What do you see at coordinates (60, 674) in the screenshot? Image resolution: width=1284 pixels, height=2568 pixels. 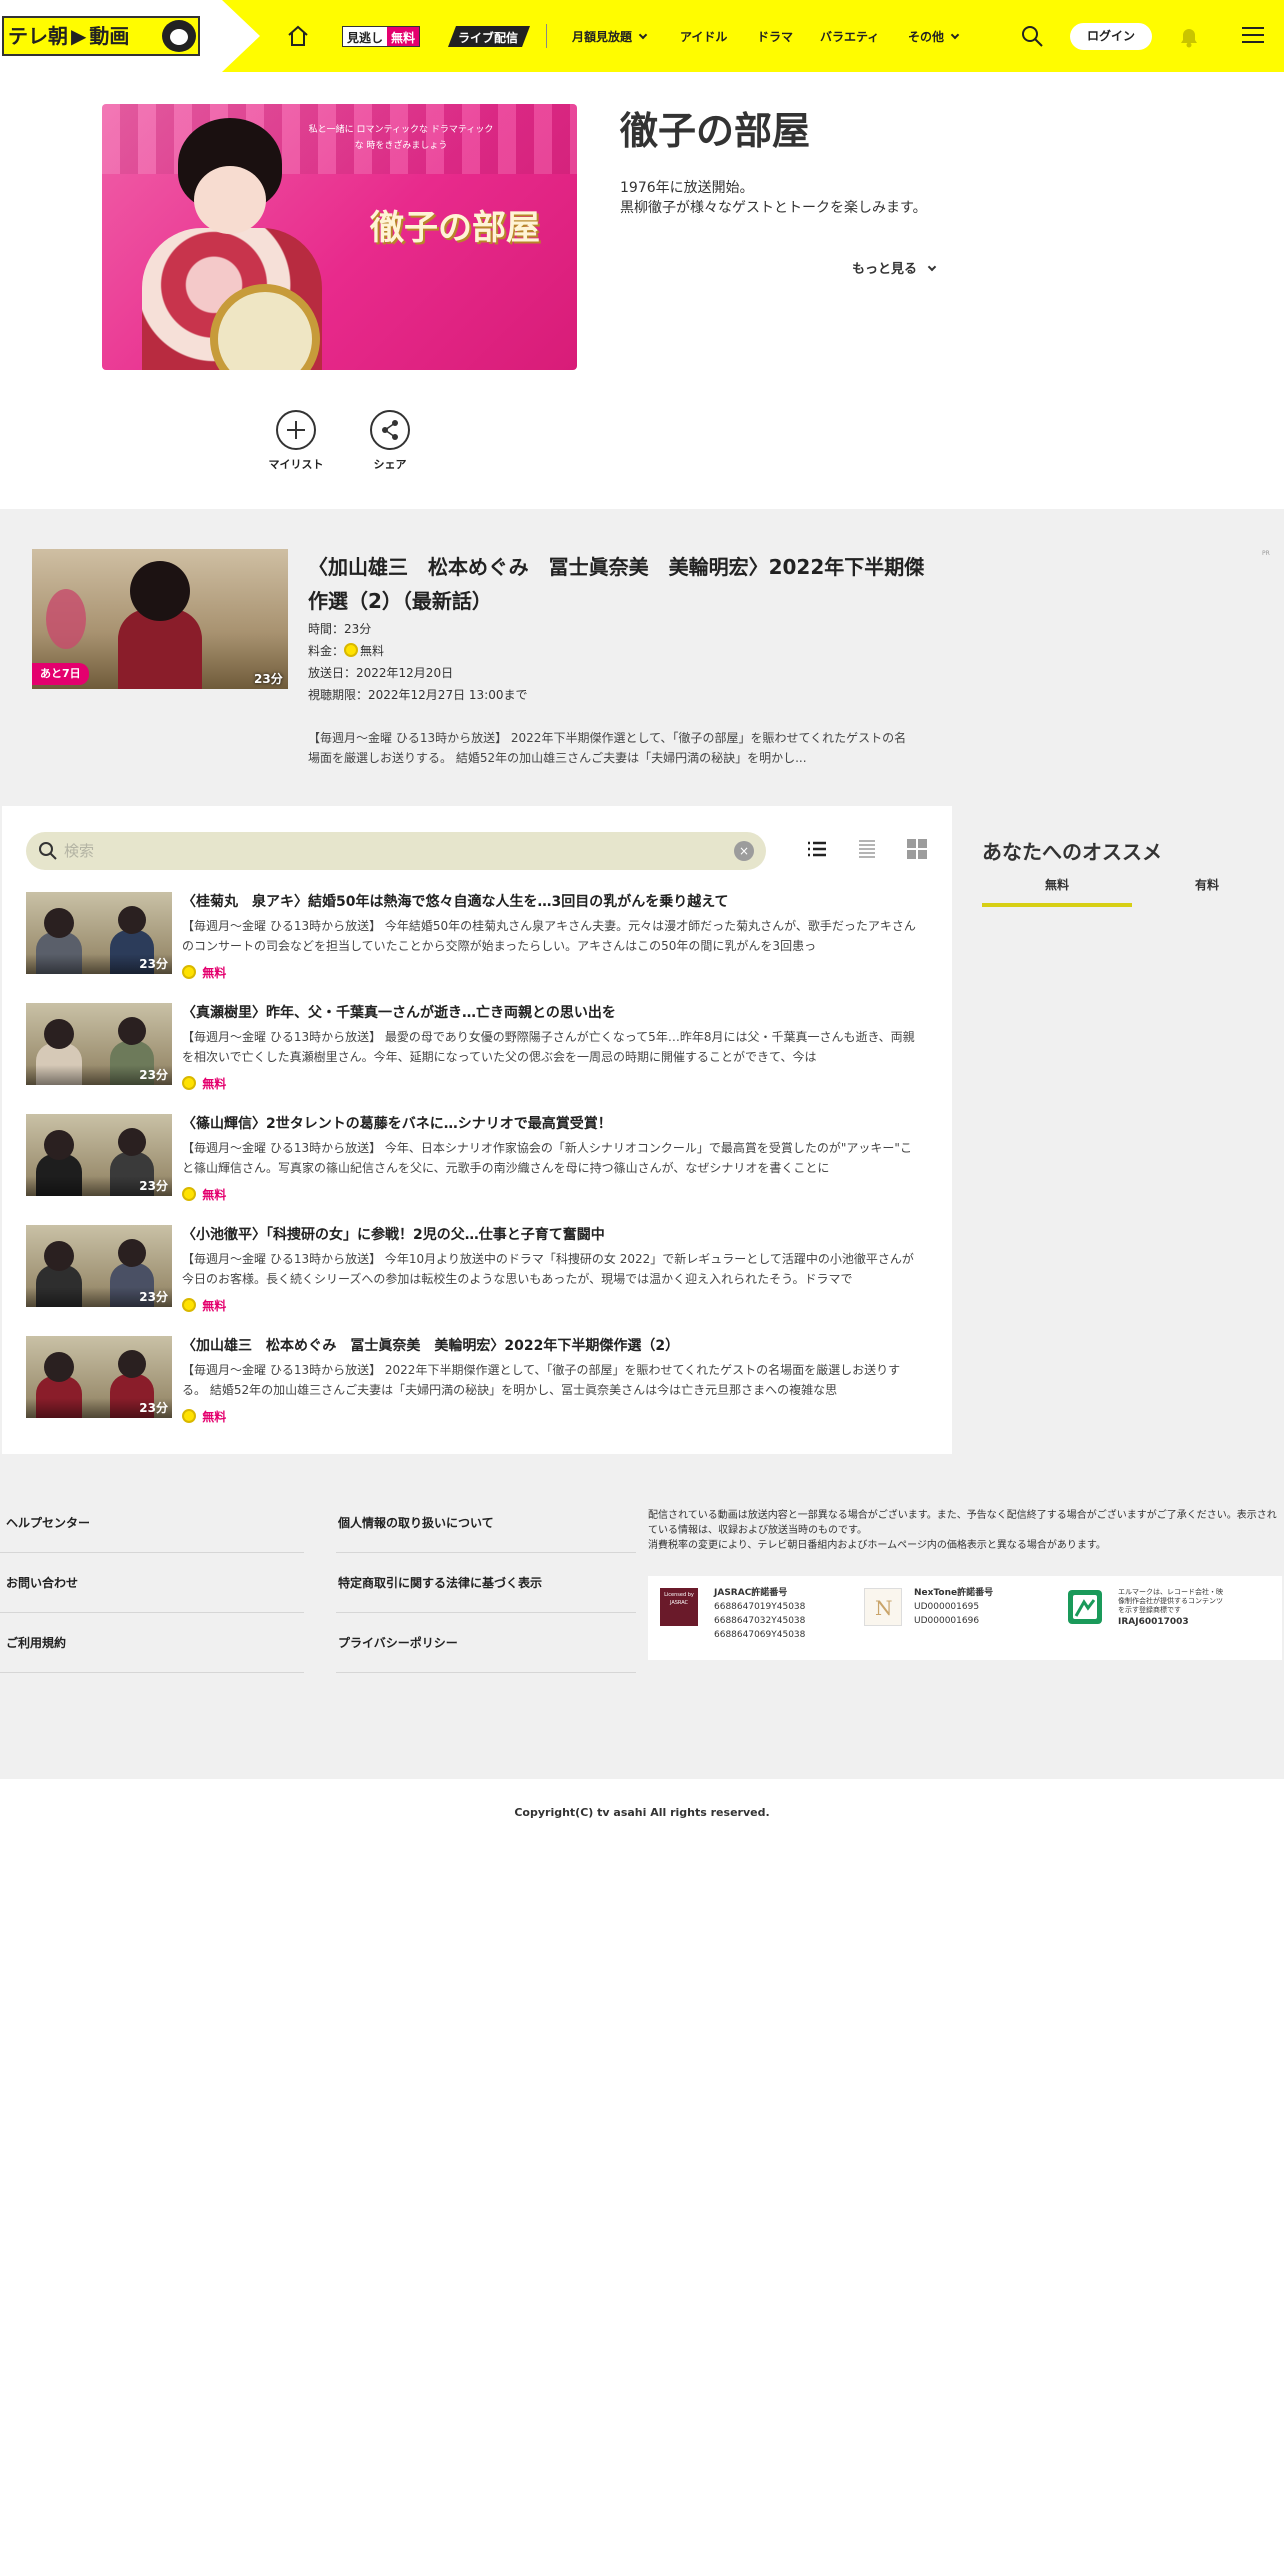 I see `days-left-badge: あと7日` at bounding box center [60, 674].